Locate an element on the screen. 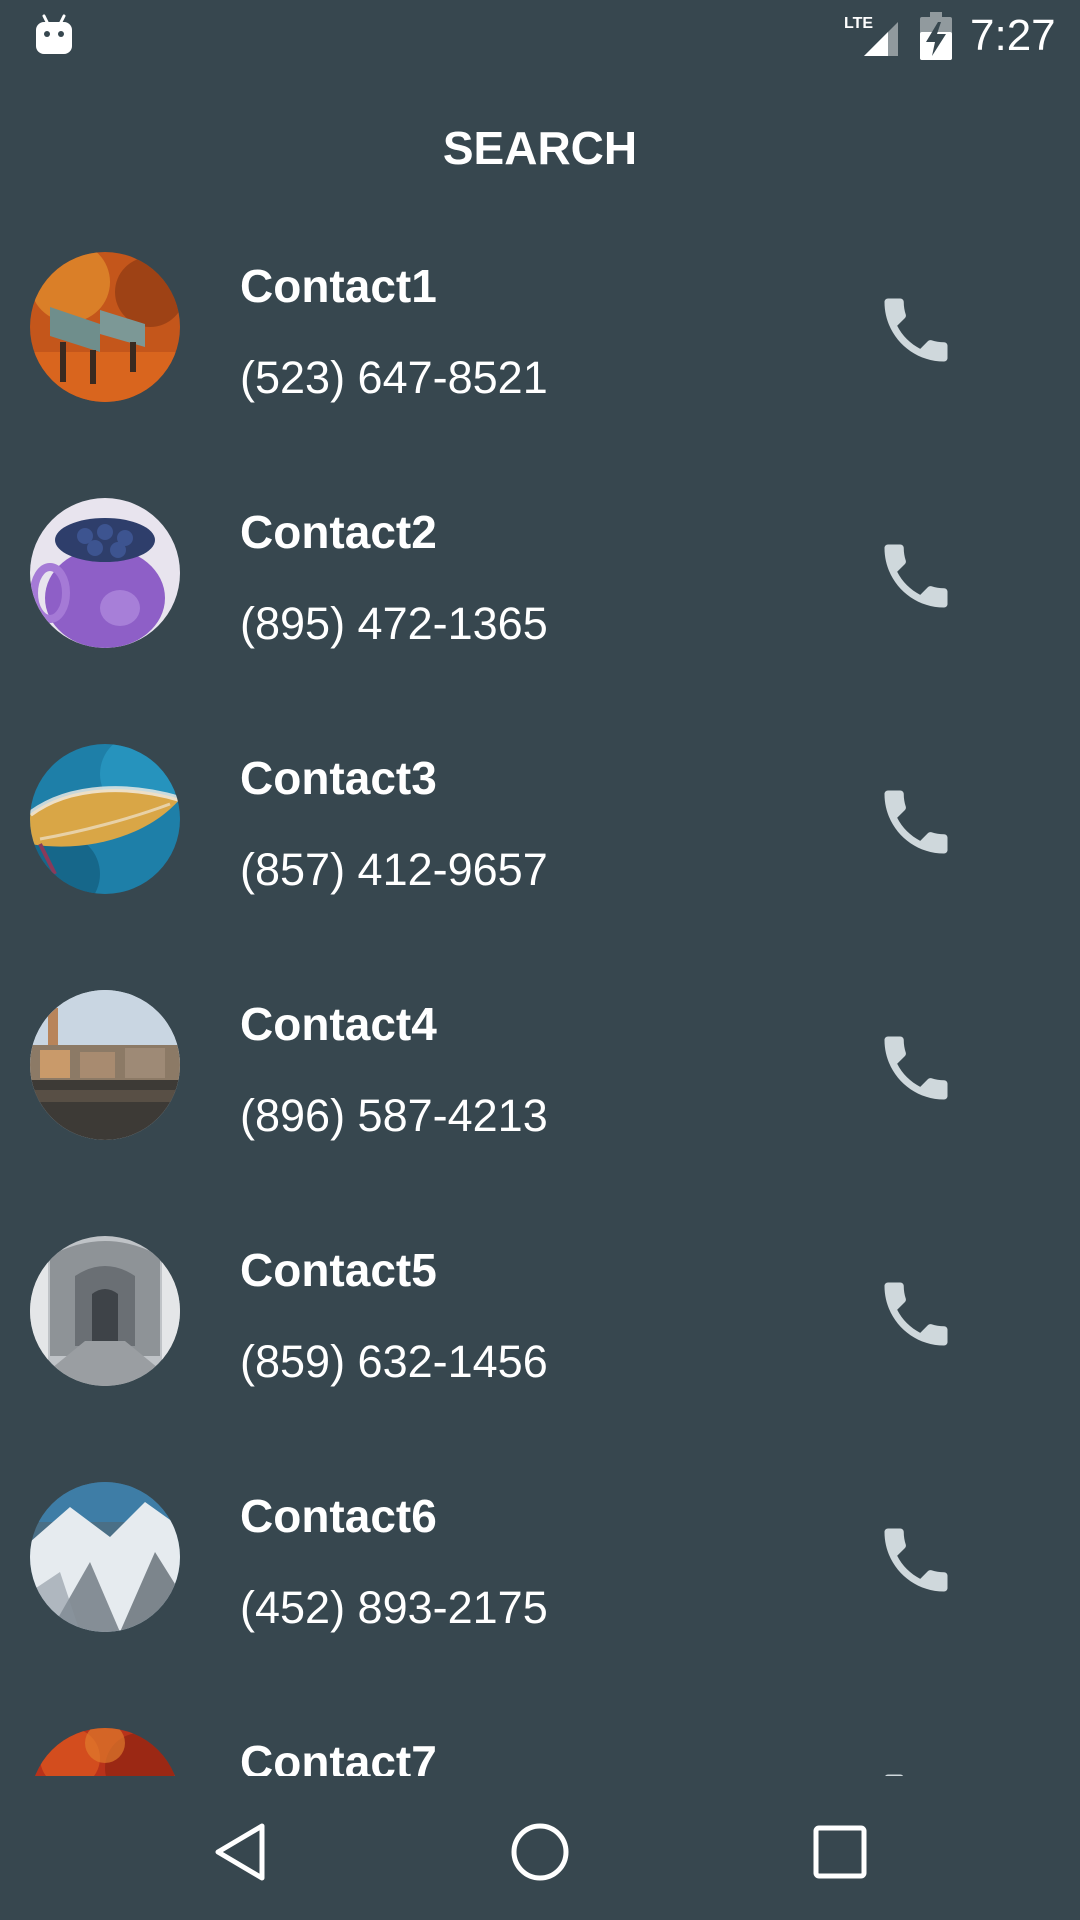 The image size is (1080, 1920). contact-row: Contact1 (523) 647-8521 is located at coordinates (540, 343).